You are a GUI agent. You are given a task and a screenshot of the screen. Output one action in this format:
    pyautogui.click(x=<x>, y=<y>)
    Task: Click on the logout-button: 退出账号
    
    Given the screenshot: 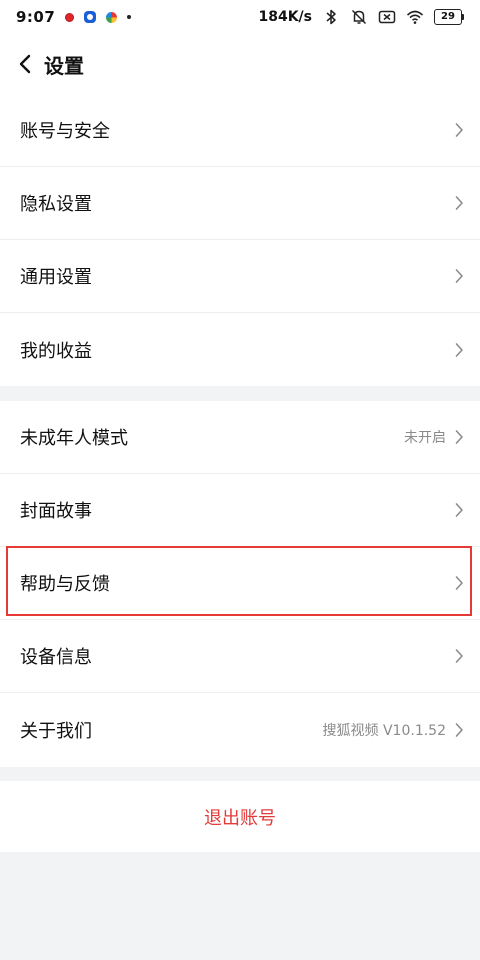 What is the action you would take?
    pyautogui.click(x=240, y=816)
    